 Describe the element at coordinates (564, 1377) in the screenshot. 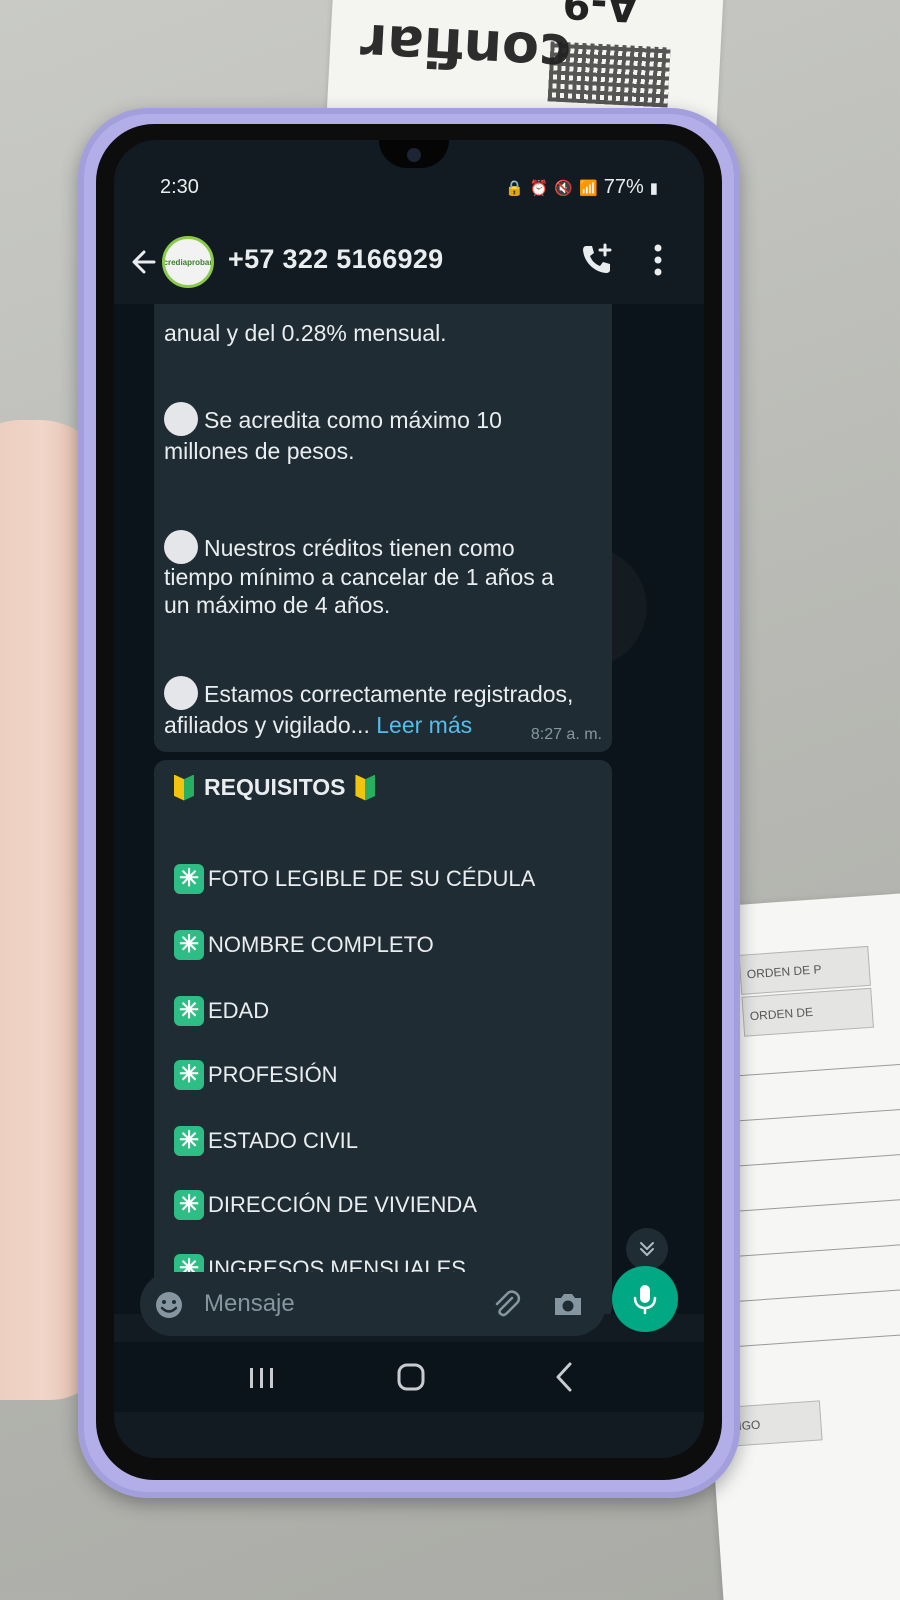

I see `system-back-icon` at that location.